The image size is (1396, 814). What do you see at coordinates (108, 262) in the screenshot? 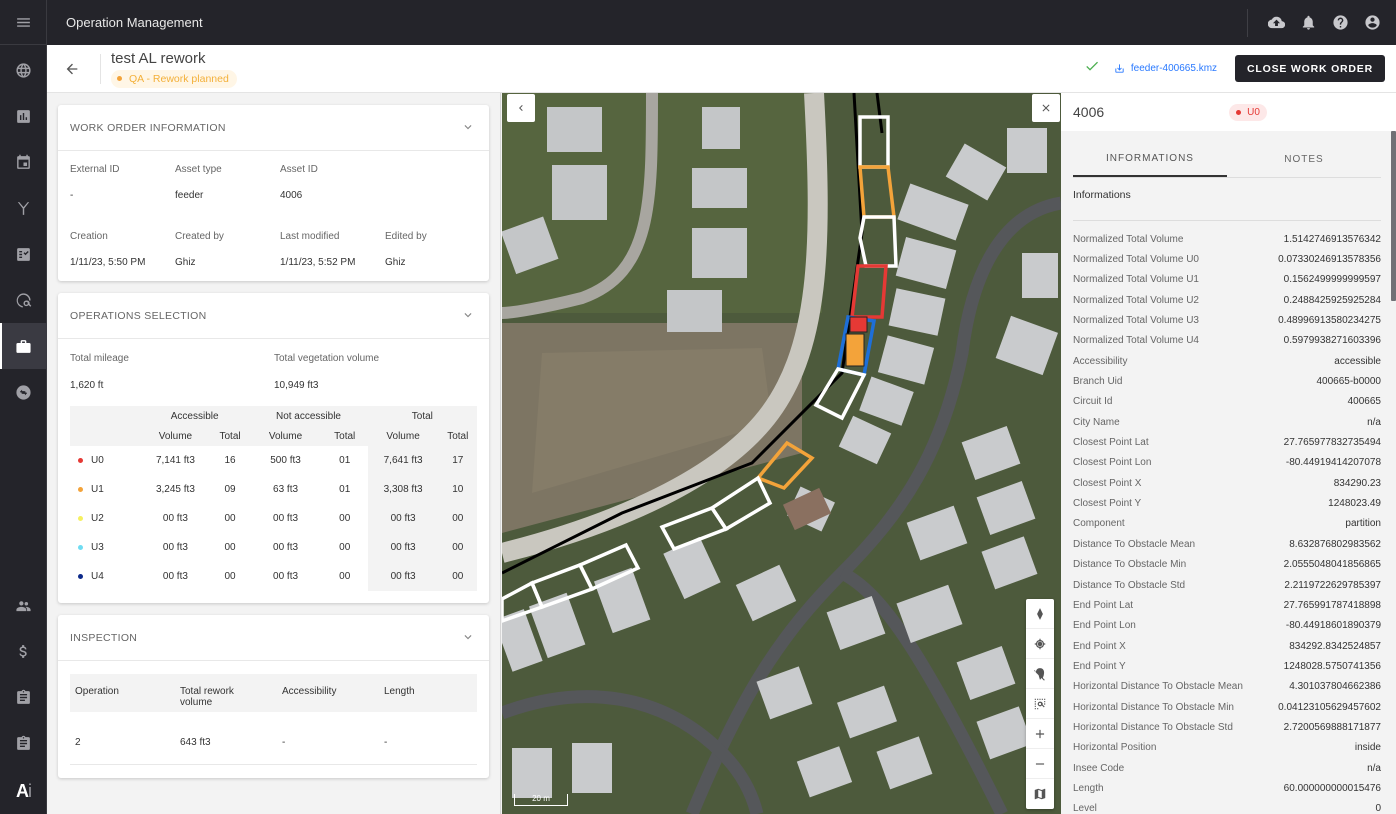
I see `field-value: 1/11/23, 5:50 PM` at bounding box center [108, 262].